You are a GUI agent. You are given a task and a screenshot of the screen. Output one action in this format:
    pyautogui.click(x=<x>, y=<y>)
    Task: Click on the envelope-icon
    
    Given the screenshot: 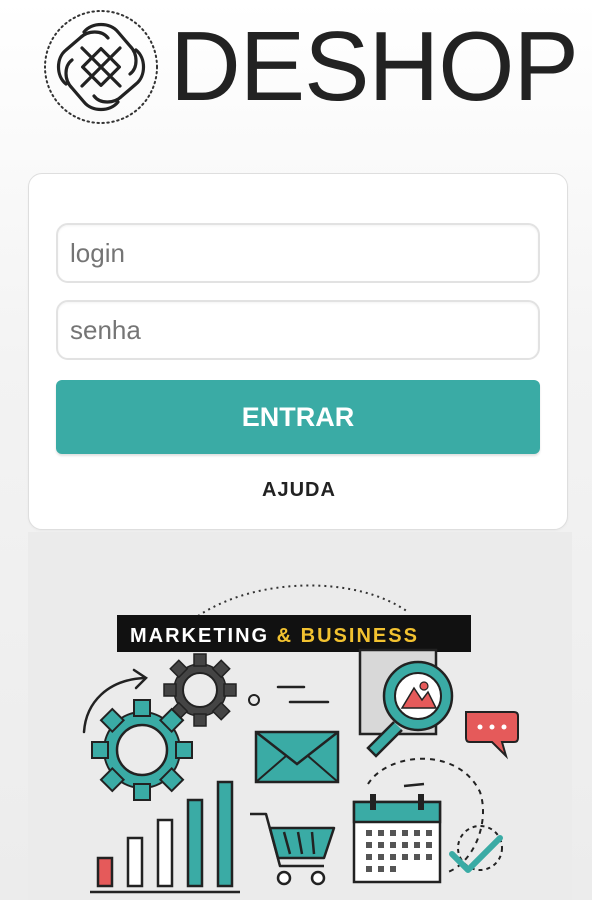 What is the action you would take?
    pyautogui.click(x=297, y=757)
    